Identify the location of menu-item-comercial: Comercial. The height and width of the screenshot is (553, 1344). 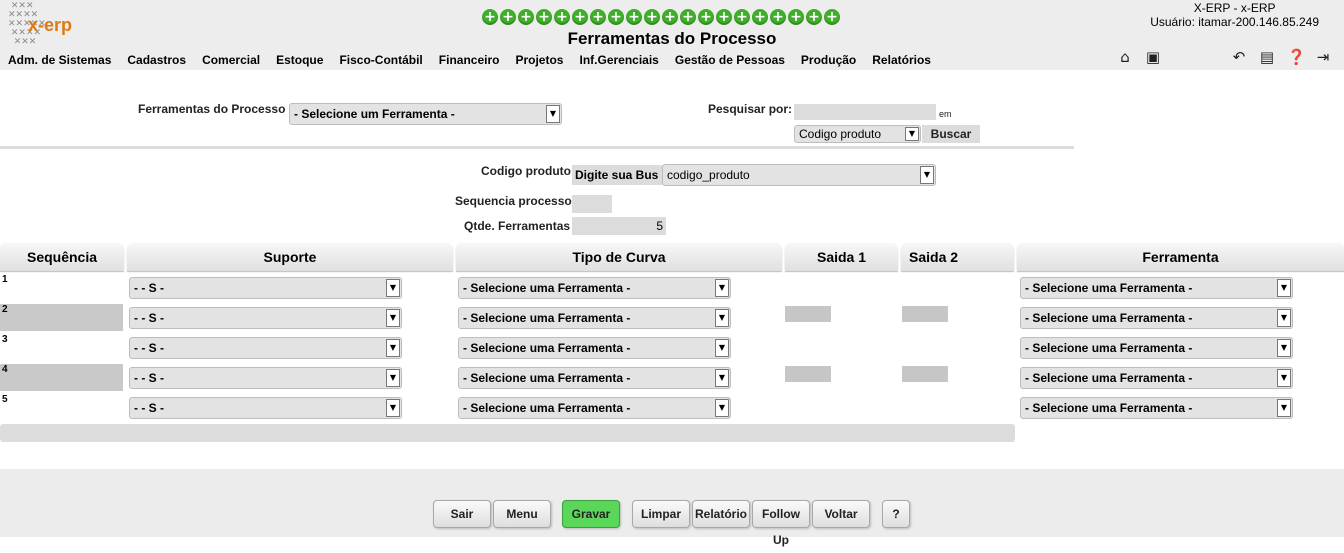
(231, 60).